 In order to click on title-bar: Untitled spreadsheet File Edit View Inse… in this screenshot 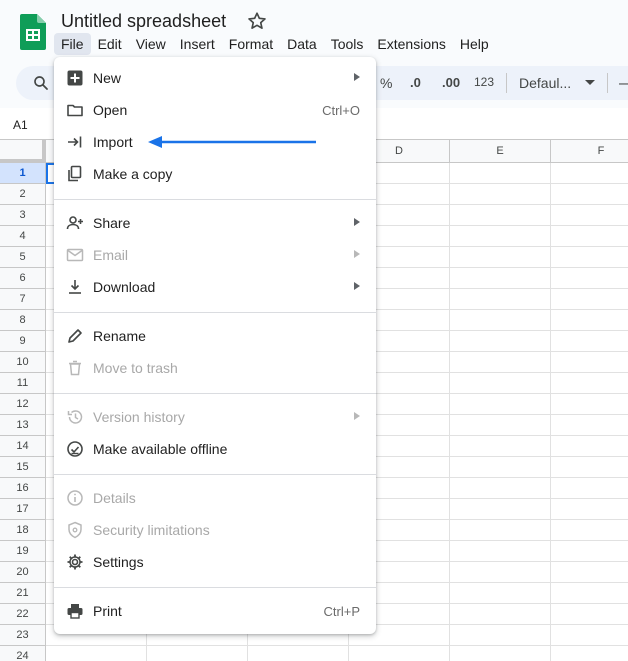, I will do `click(314, 31)`.